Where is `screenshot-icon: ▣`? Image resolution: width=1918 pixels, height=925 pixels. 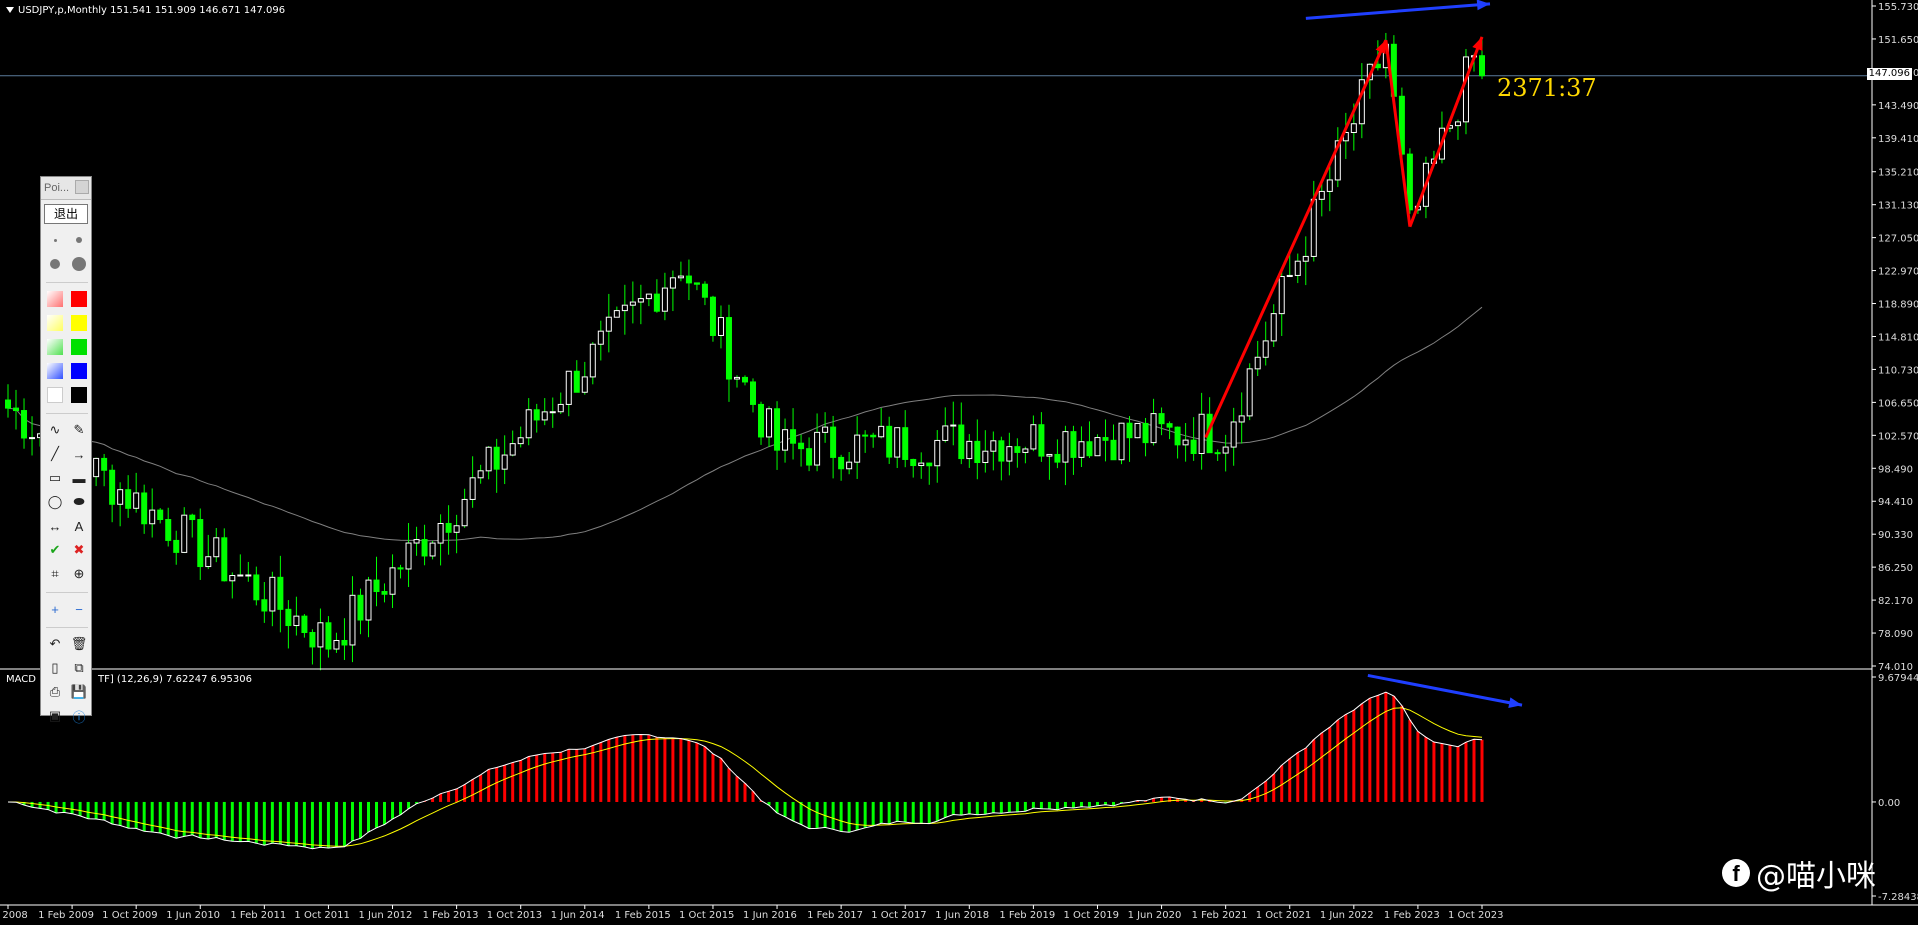 screenshot-icon: ▣ is located at coordinates (55, 716).